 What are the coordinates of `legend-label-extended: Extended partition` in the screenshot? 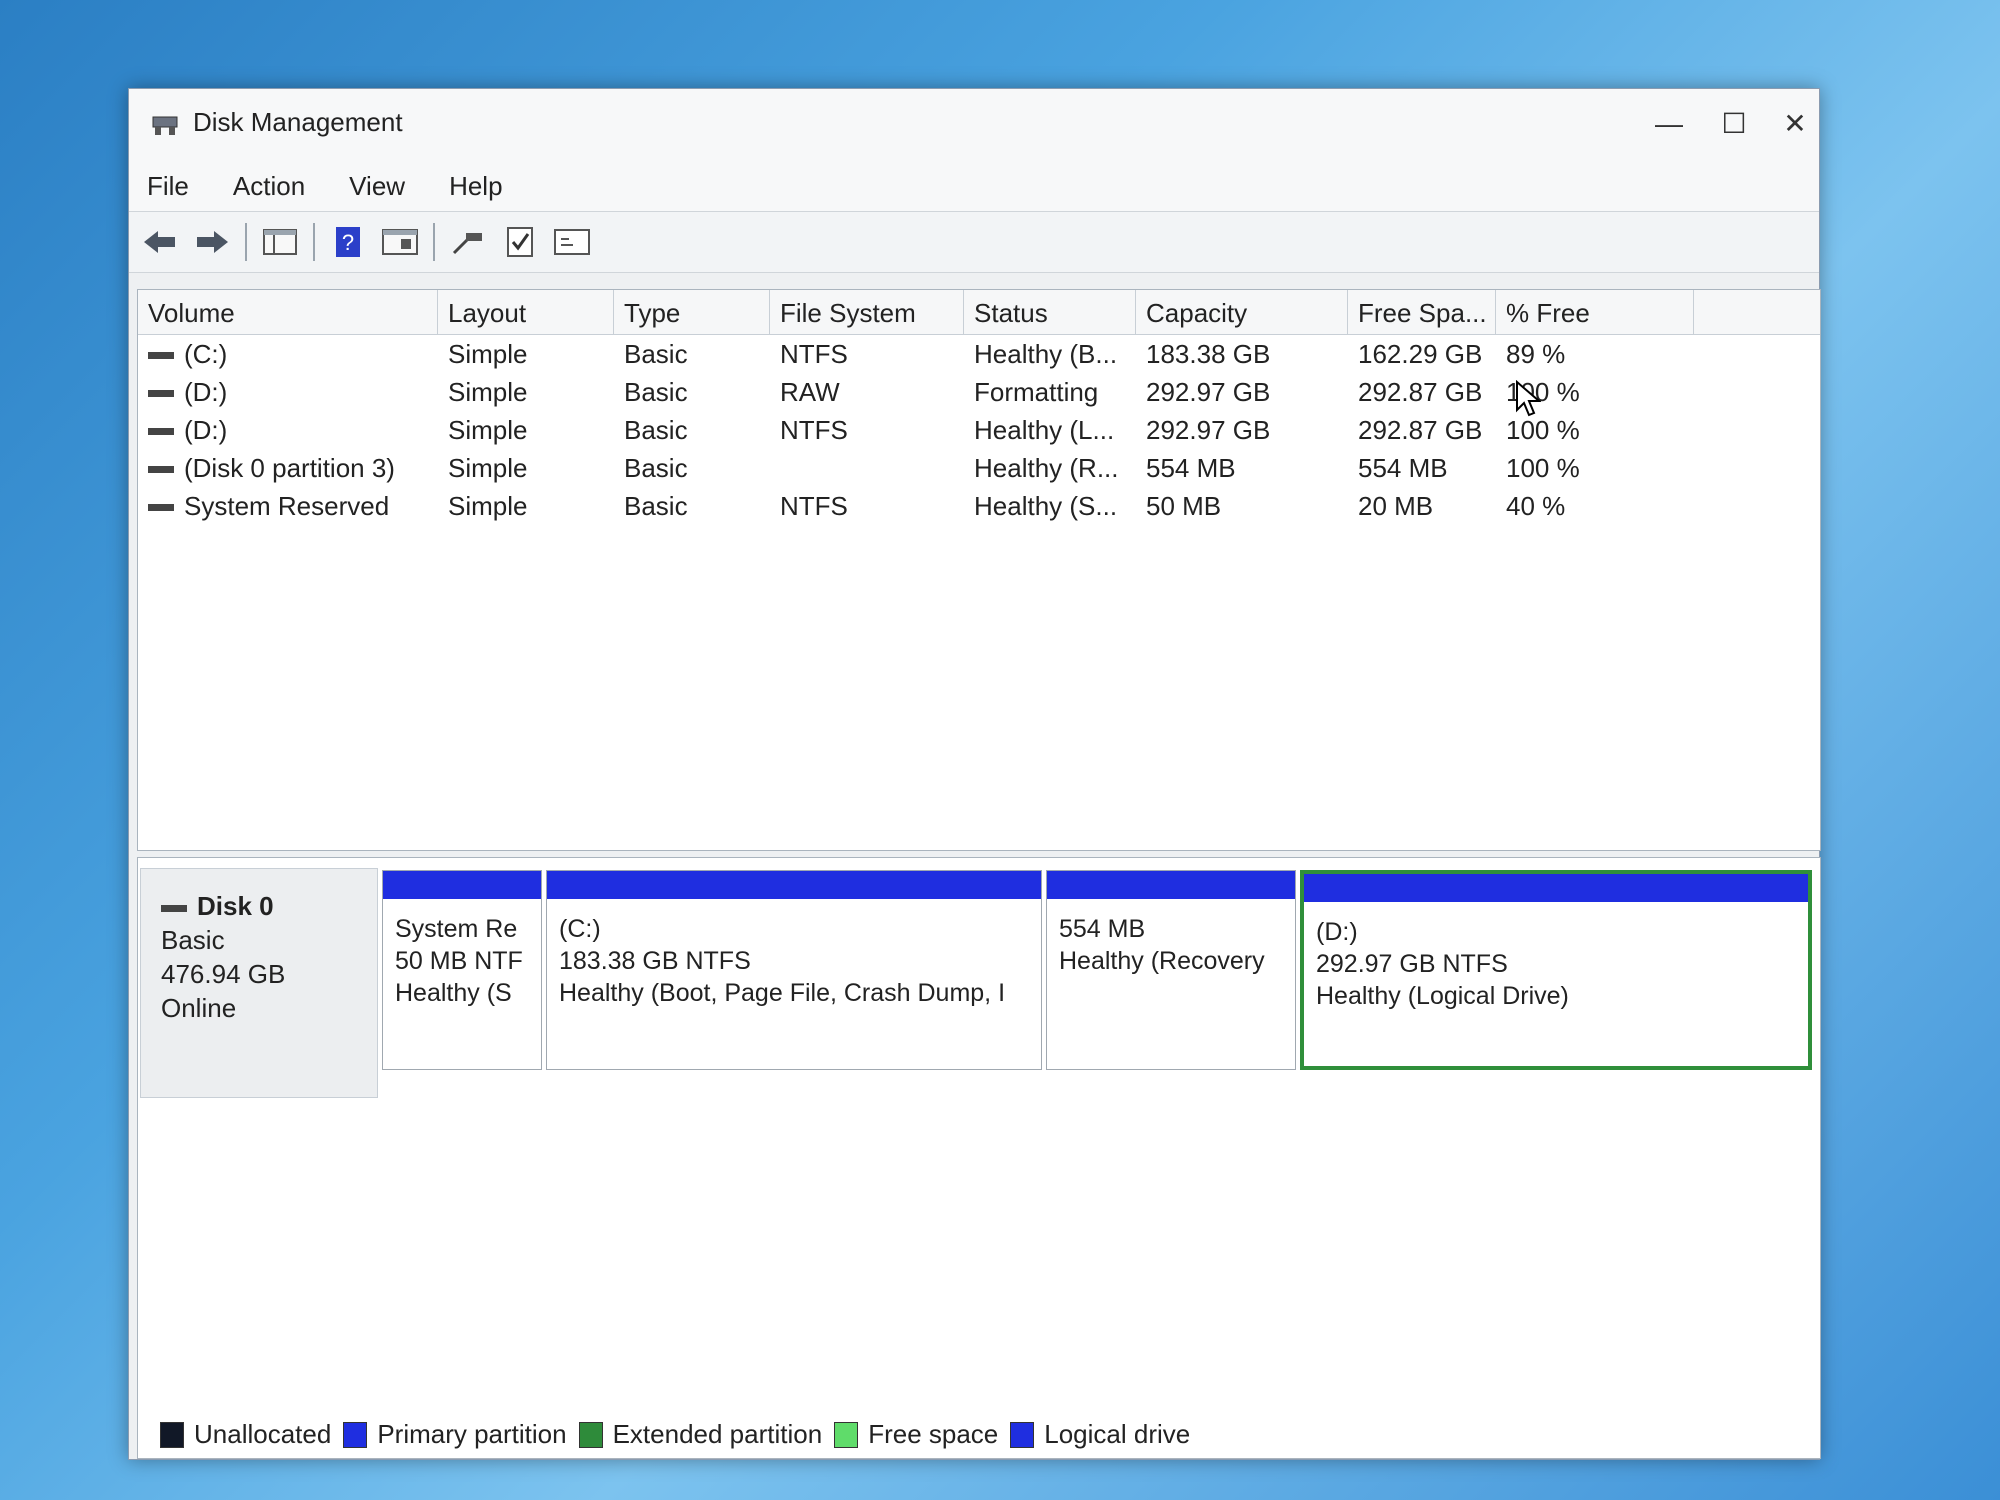 It's located at (717, 1434).